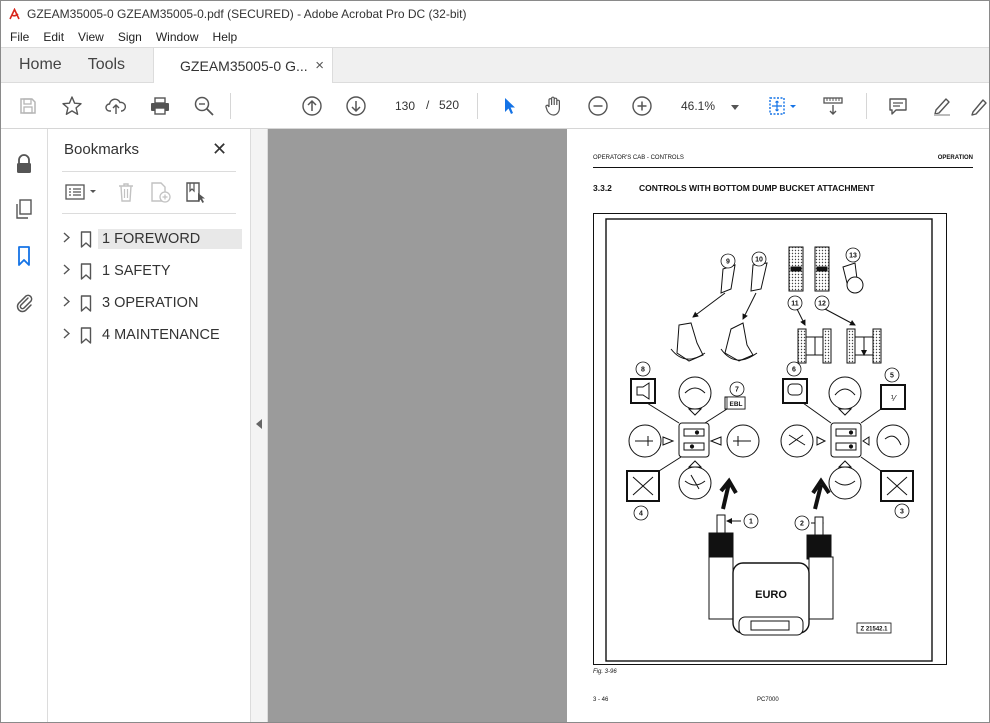 This screenshot has width=990, height=723. I want to click on callout-1: 1, so click(751, 522).